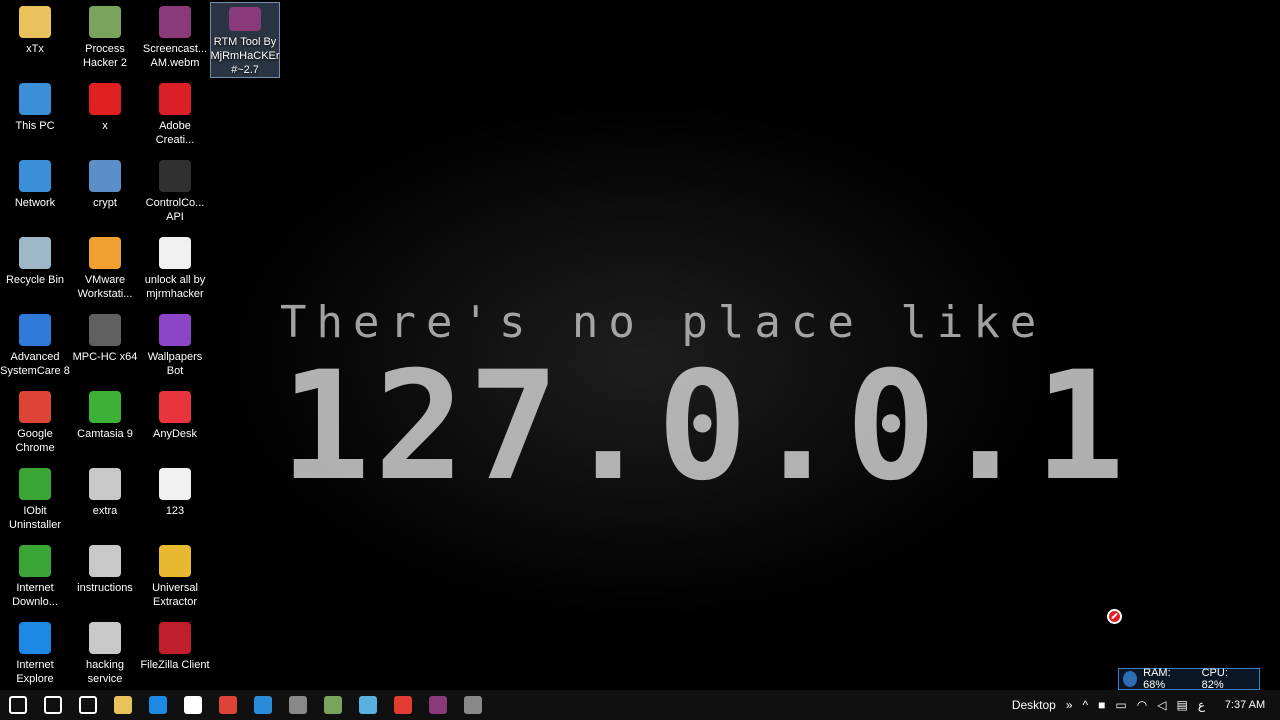  I want to click on stop-sign-icon, so click(105, 99).